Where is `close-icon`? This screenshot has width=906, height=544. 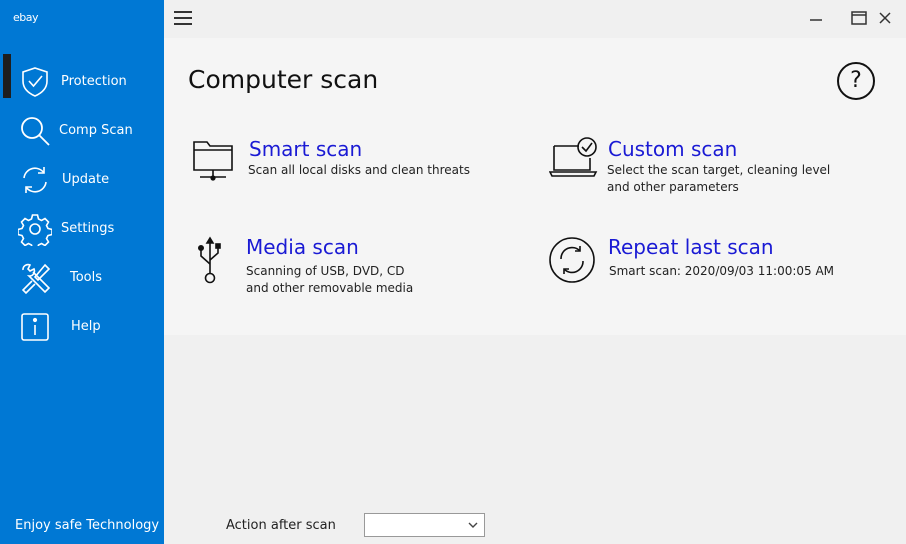
close-icon is located at coordinates (885, 18).